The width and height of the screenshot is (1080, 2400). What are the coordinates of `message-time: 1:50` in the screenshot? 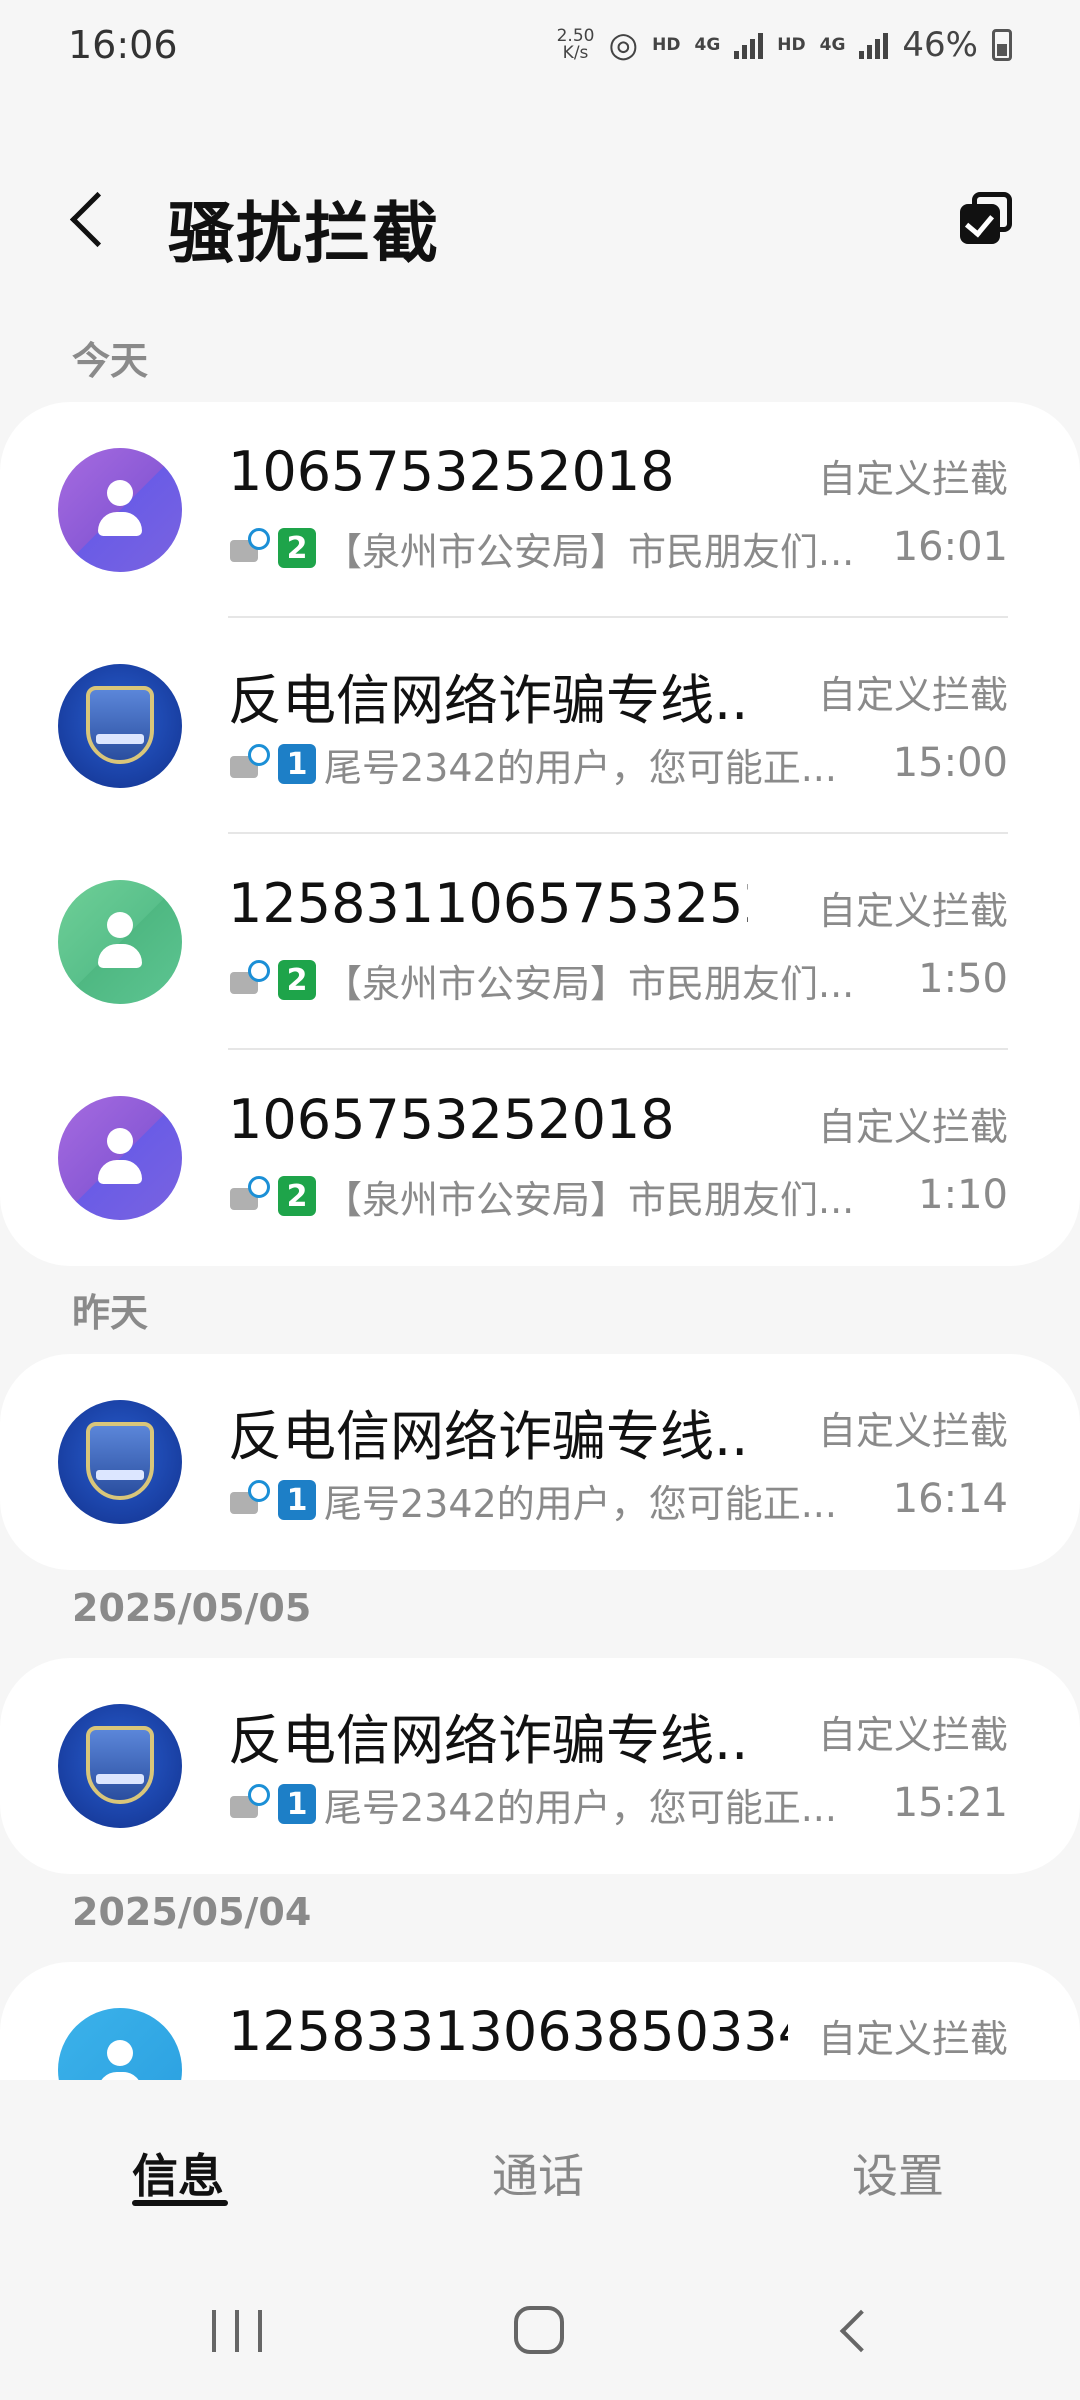 It's located at (963, 979).